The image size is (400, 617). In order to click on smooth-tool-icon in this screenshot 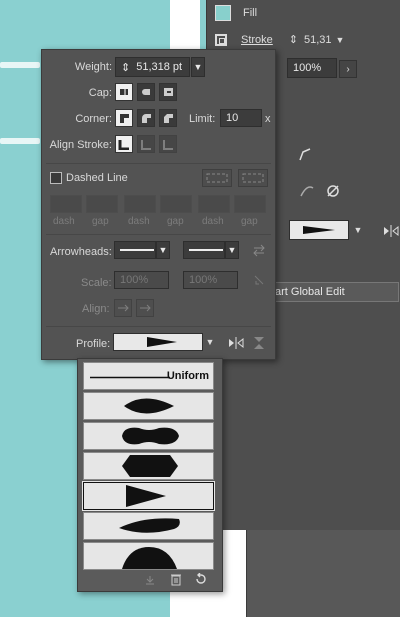, I will do `click(333, 190)`.